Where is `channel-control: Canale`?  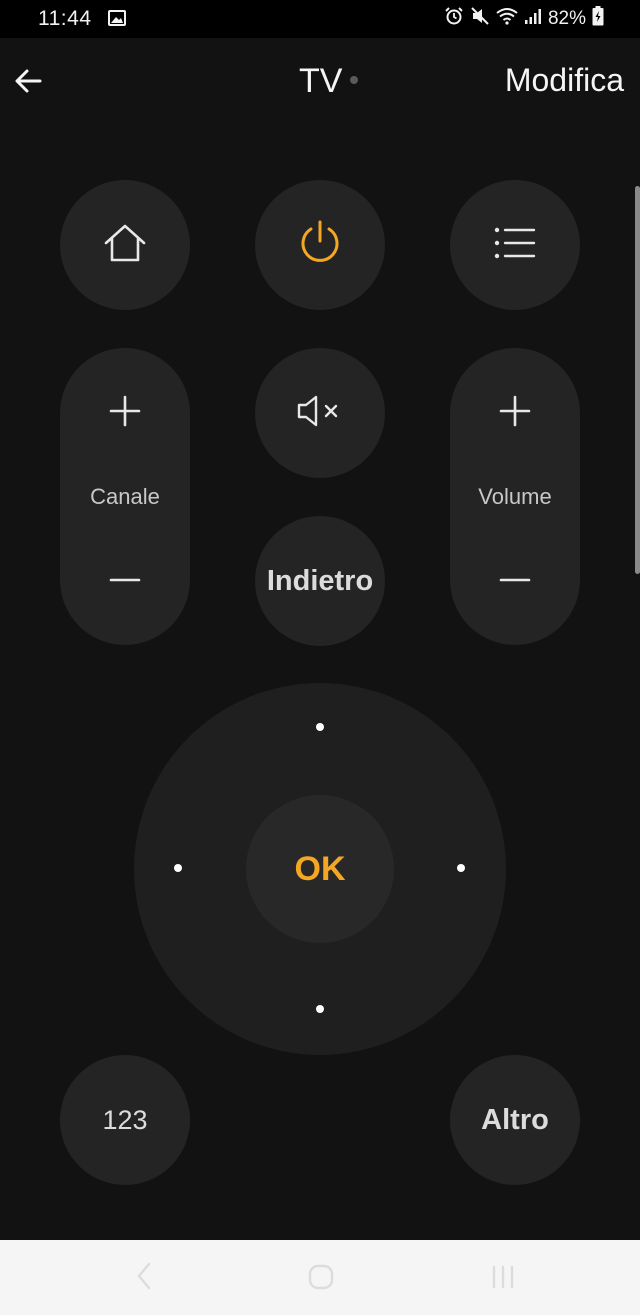 channel-control: Canale is located at coordinates (125, 496).